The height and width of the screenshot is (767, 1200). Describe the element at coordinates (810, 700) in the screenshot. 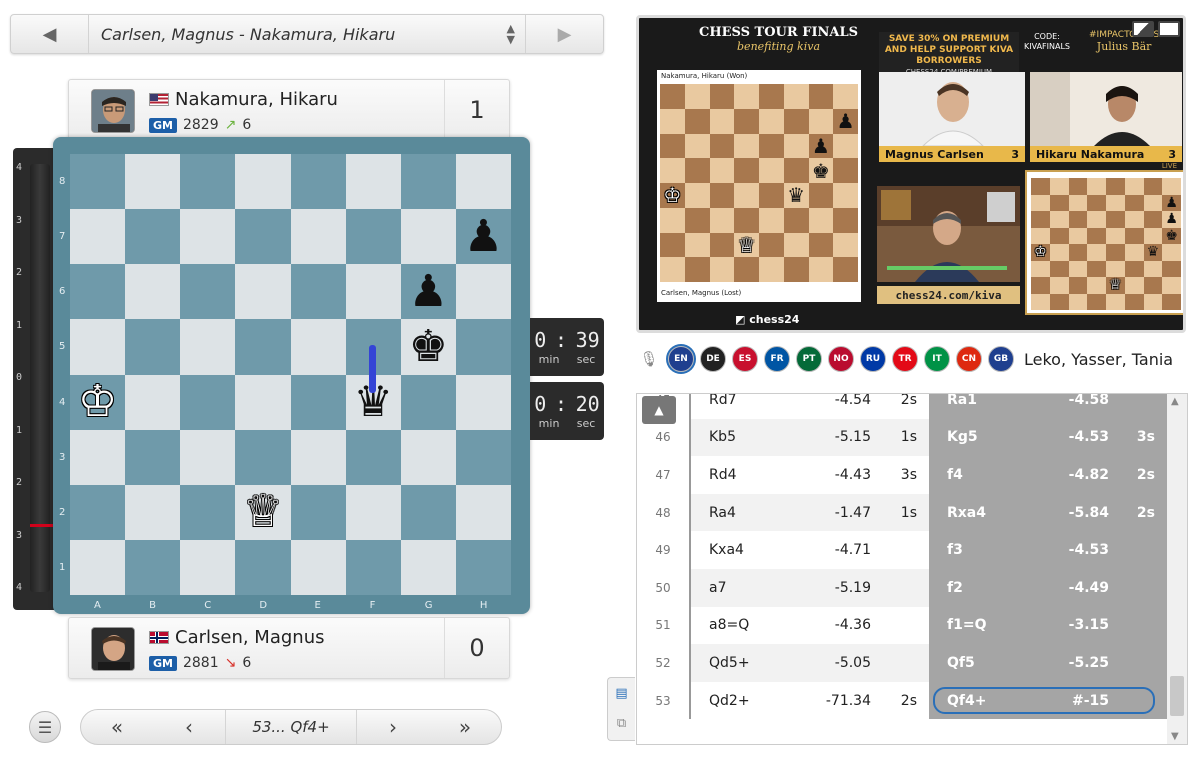

I see `white-move: Qd2+ -71.34 2s` at that location.